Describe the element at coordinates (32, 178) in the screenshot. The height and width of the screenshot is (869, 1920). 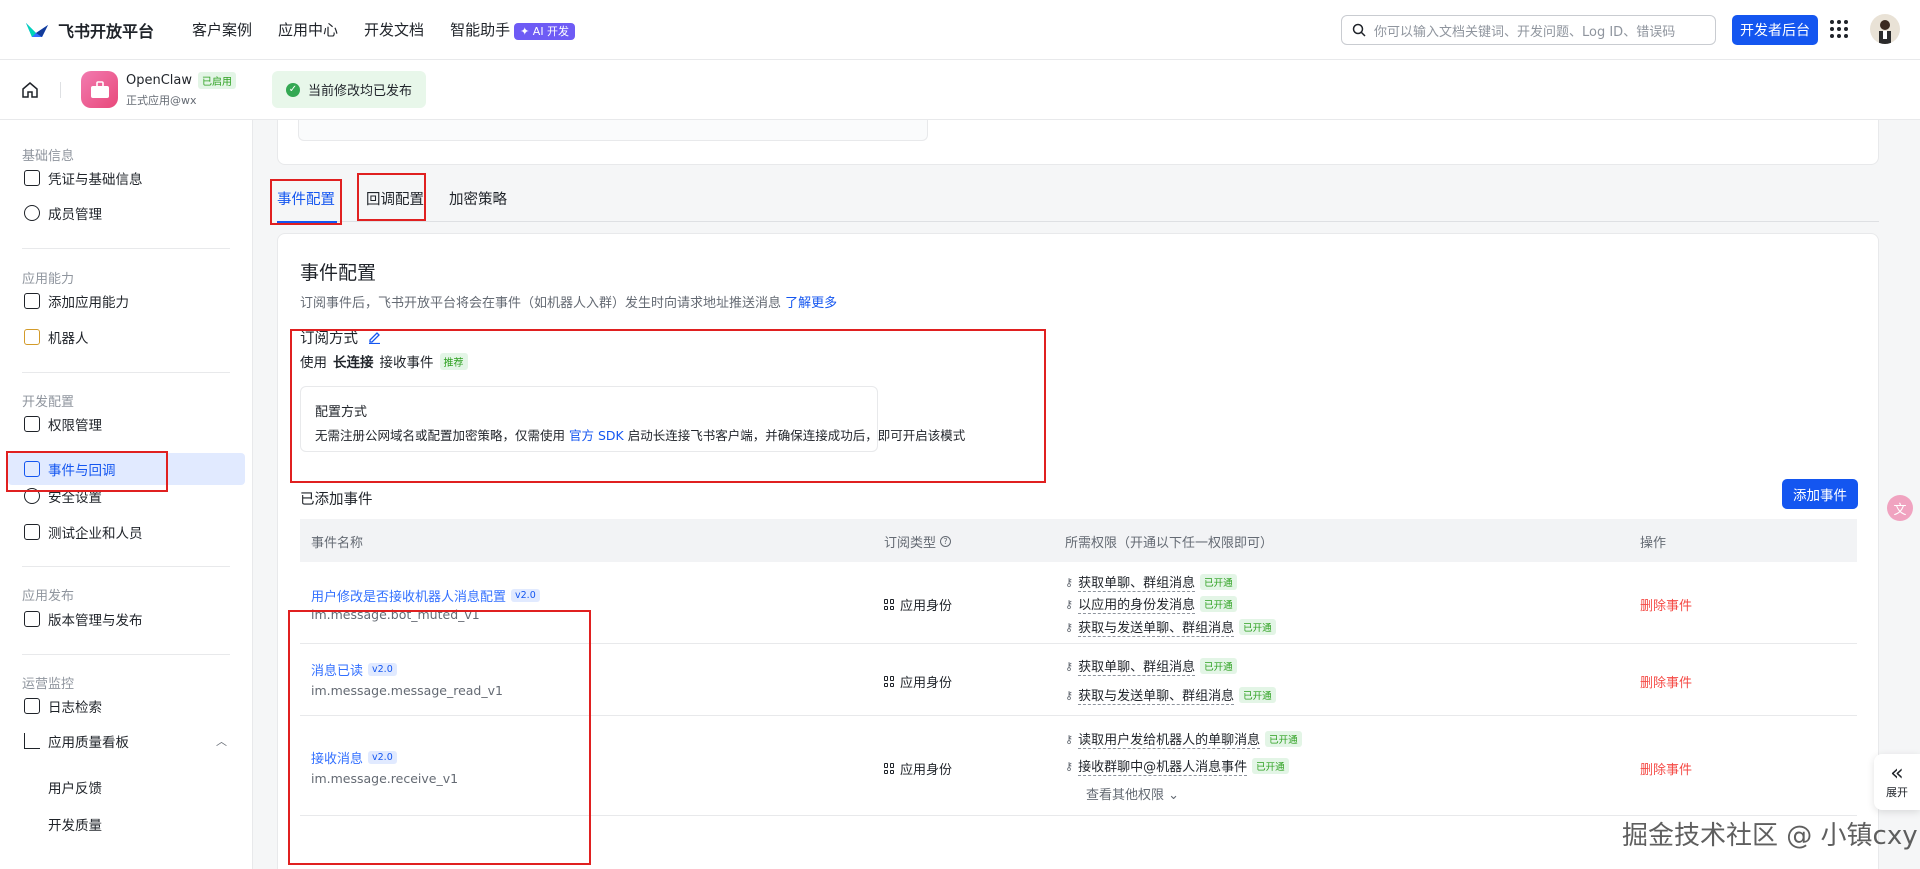
I see `credential-icon` at that location.